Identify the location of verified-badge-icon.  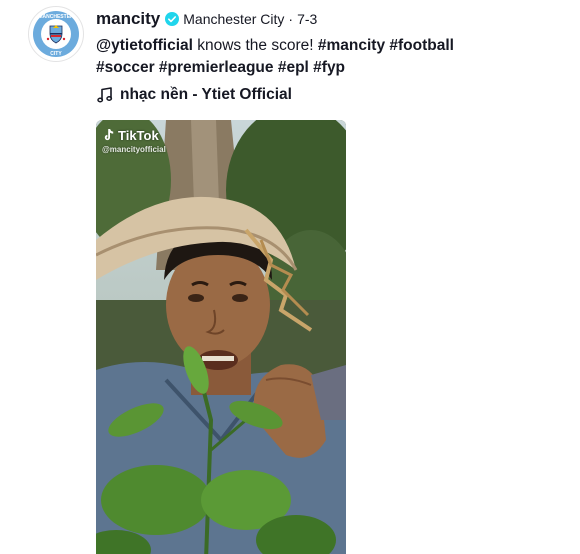
(172, 19).